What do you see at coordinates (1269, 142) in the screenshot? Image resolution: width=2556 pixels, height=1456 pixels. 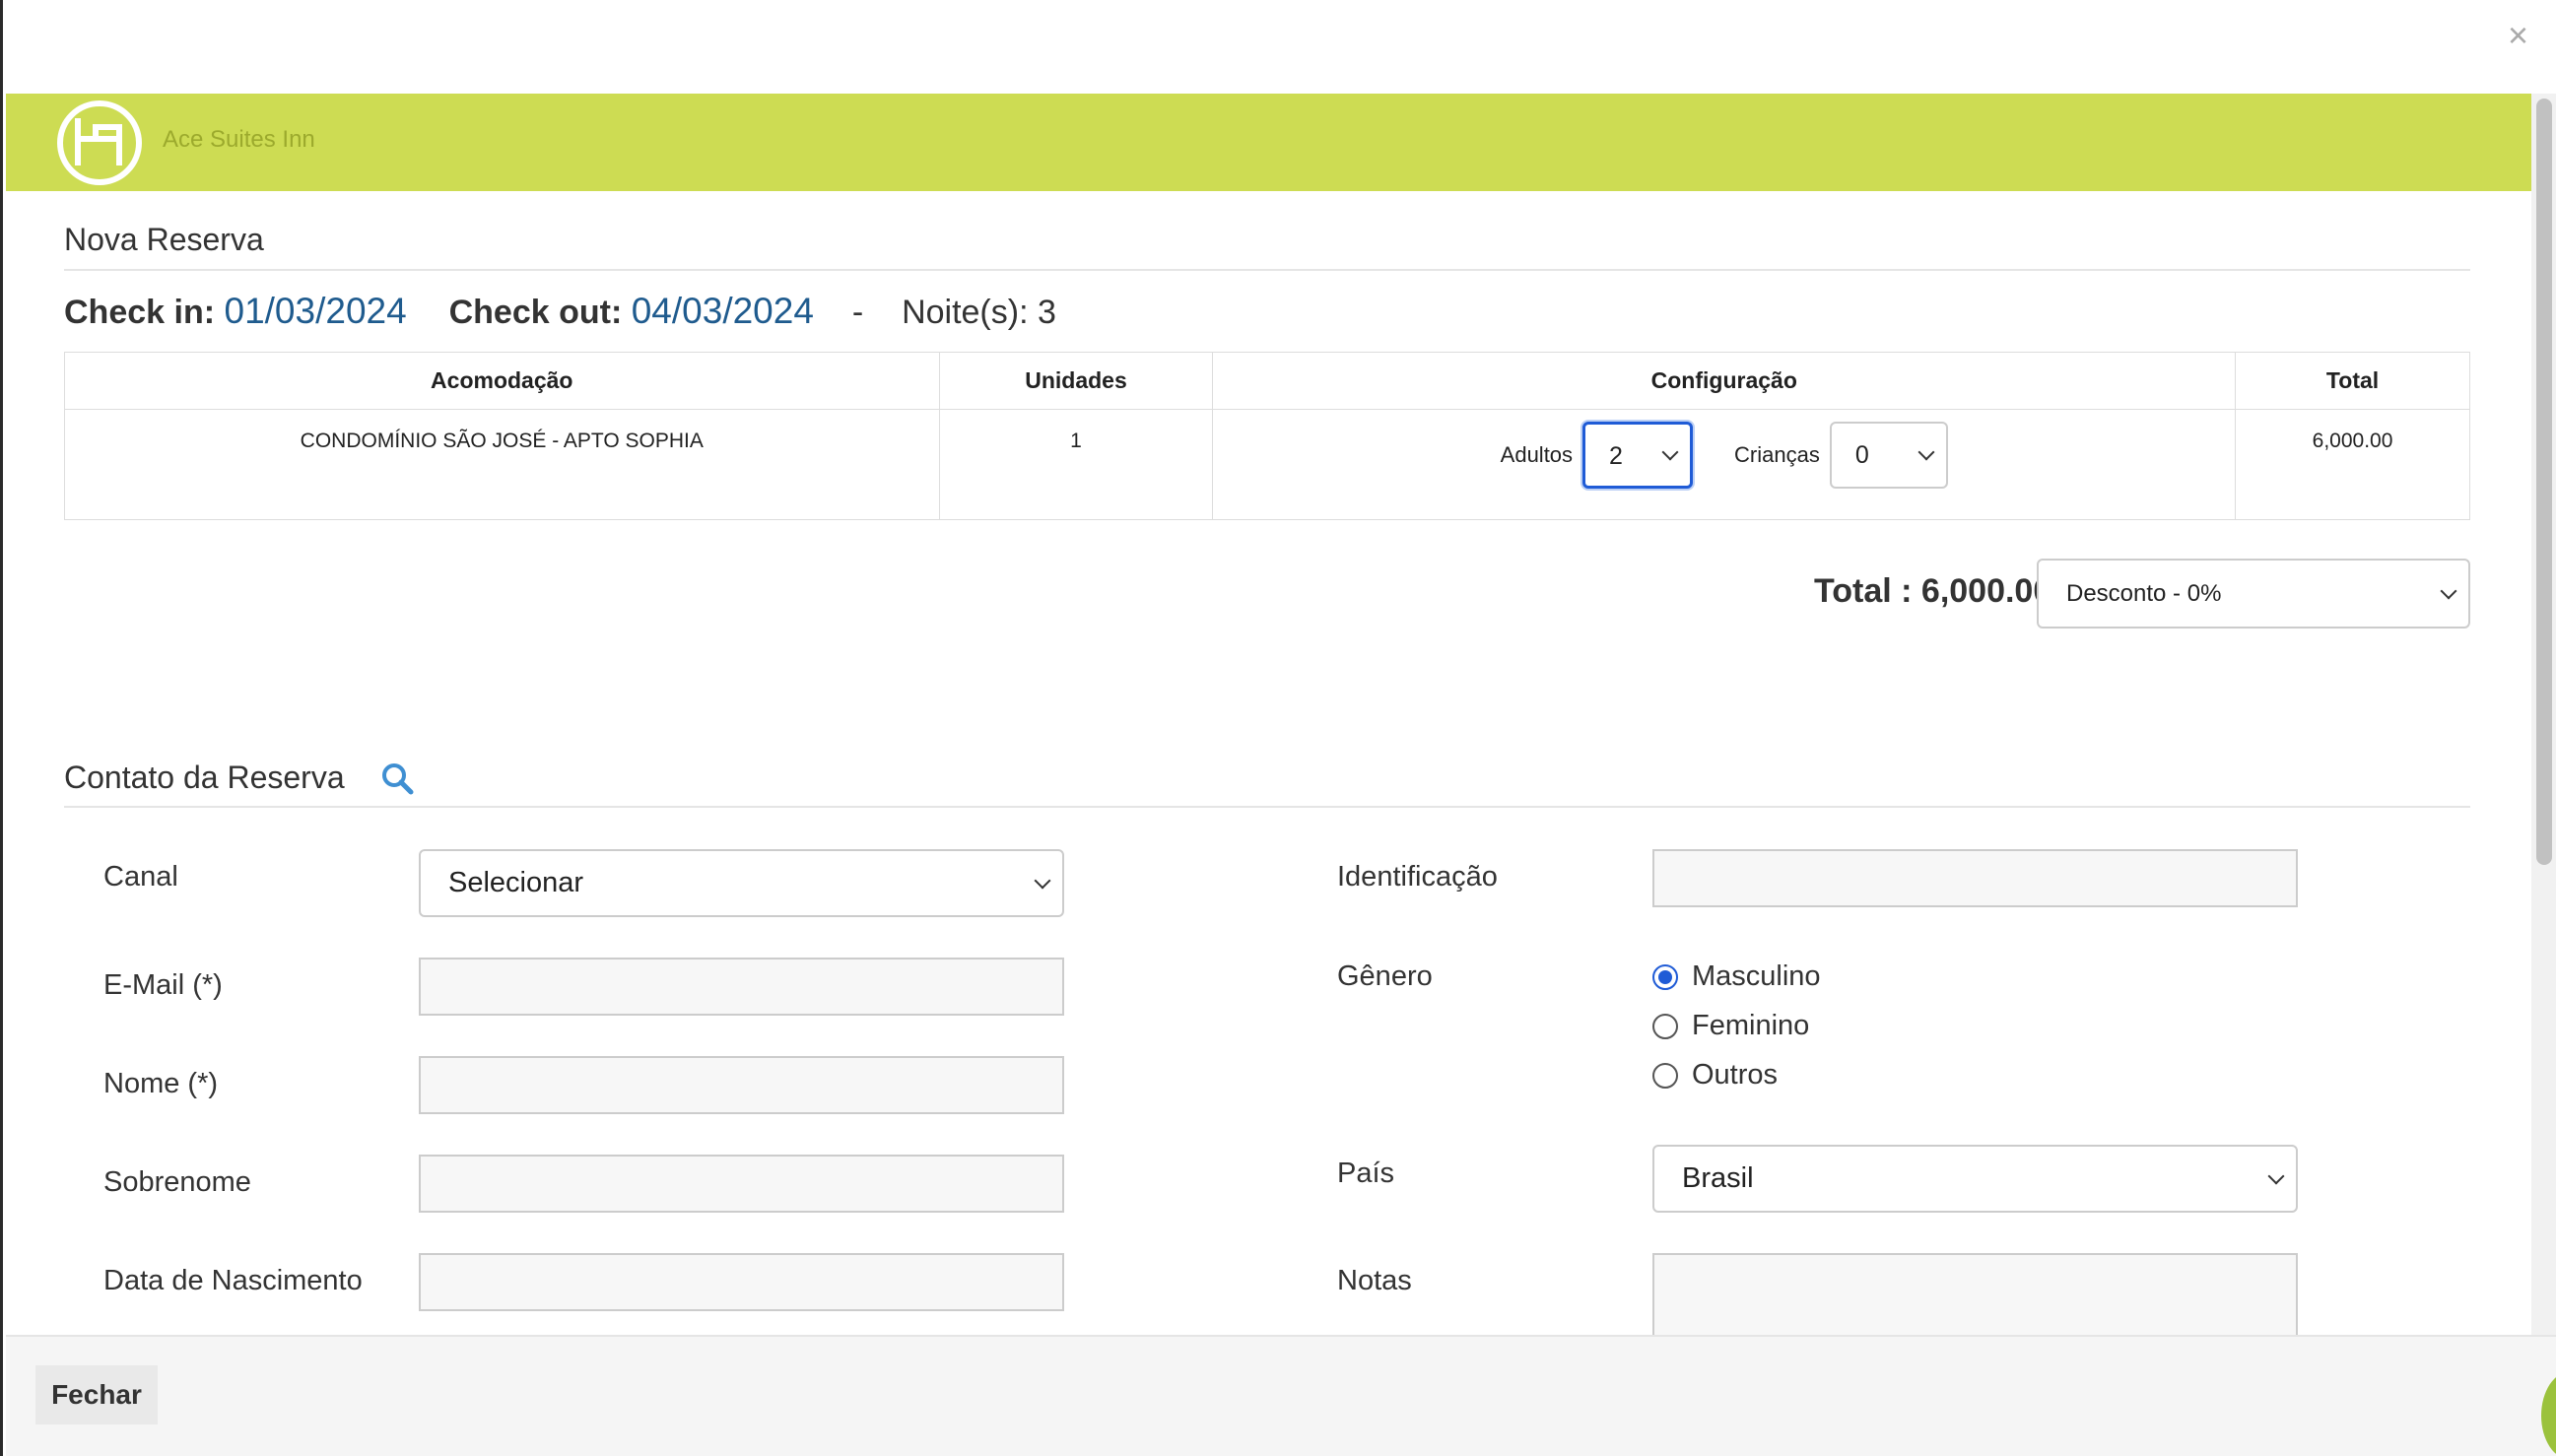 I see `hotel-header: Ace Suites Inn` at bounding box center [1269, 142].